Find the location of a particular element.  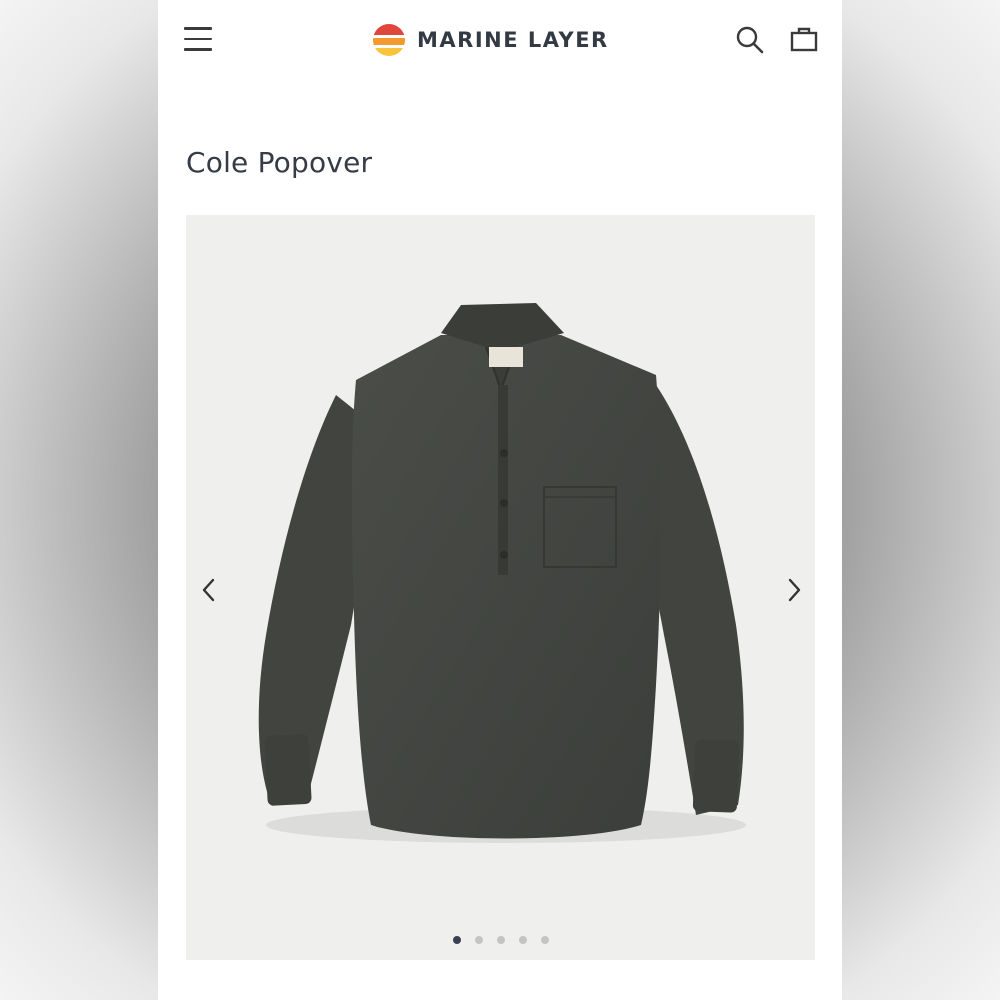

gallery-pagination is located at coordinates (500, 938).